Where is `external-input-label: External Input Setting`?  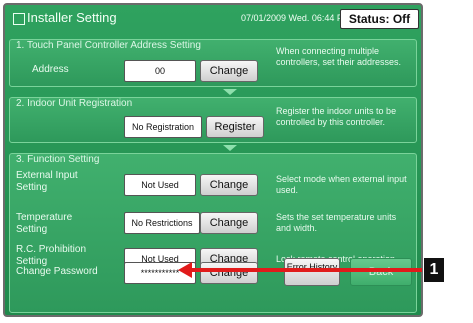 external-input-label: External Input Setting is located at coordinates (47, 181).